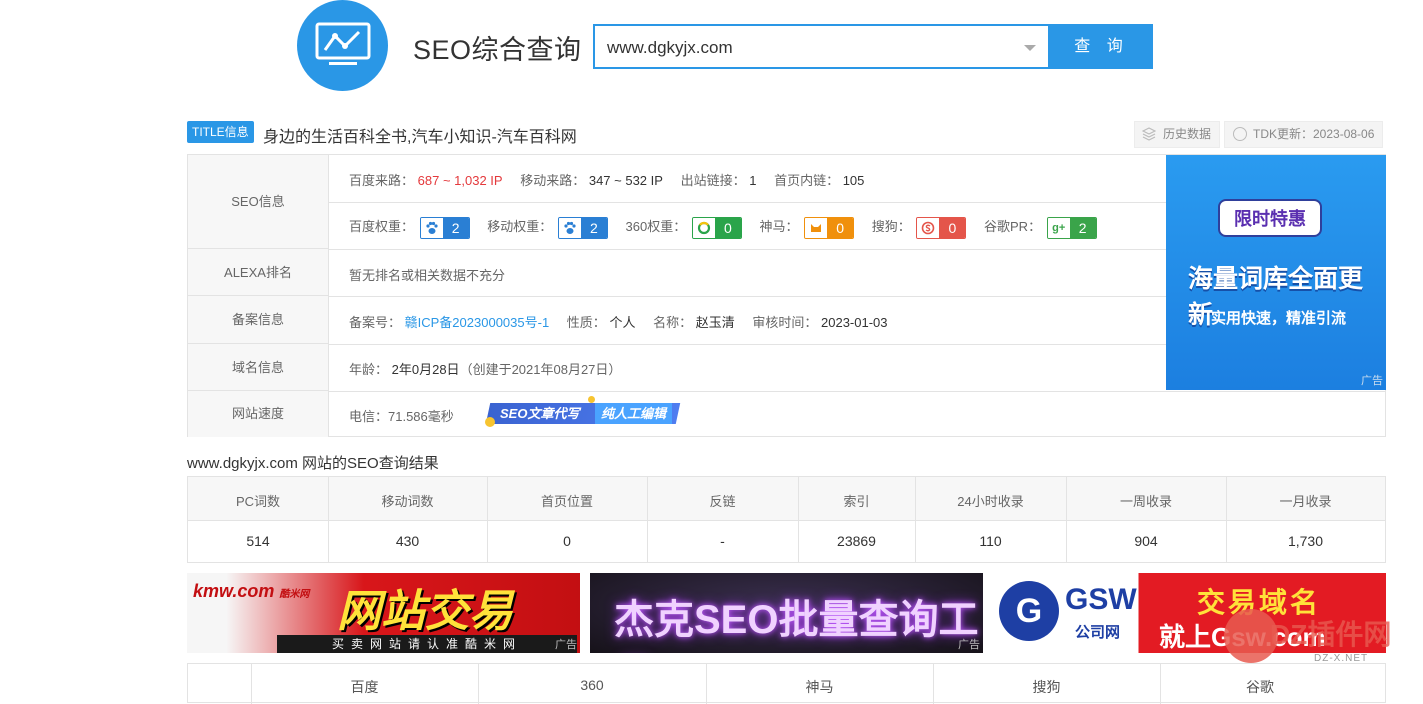 This screenshot has width=1423, height=704. What do you see at coordinates (1270, 218) in the screenshot?
I see `promo-tag: 限时特惠` at bounding box center [1270, 218].